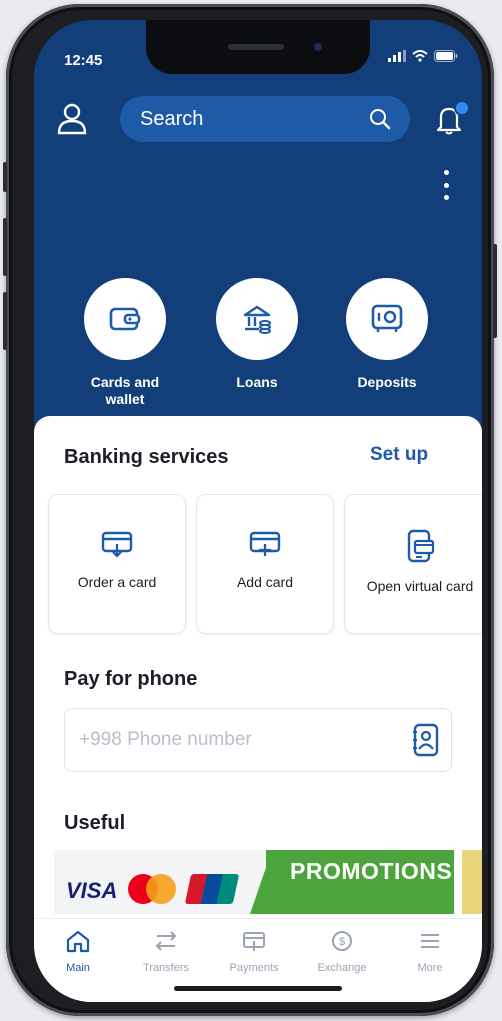  I want to click on set-up-link: Set up, so click(399, 455).